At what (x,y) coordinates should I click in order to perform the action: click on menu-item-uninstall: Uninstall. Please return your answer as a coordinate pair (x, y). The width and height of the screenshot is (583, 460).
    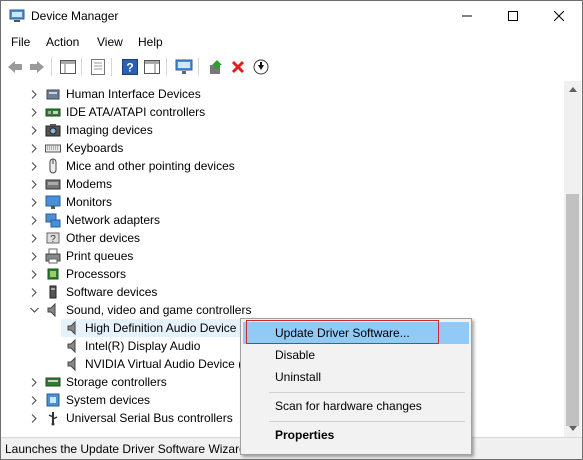
    Looking at the image, I should click on (356, 377).